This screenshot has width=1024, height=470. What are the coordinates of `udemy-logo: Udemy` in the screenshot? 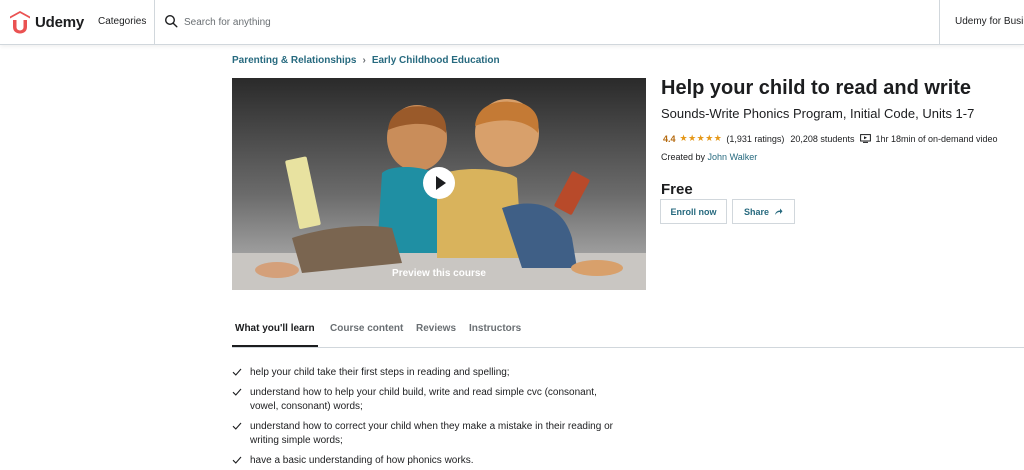 It's located at (46, 22).